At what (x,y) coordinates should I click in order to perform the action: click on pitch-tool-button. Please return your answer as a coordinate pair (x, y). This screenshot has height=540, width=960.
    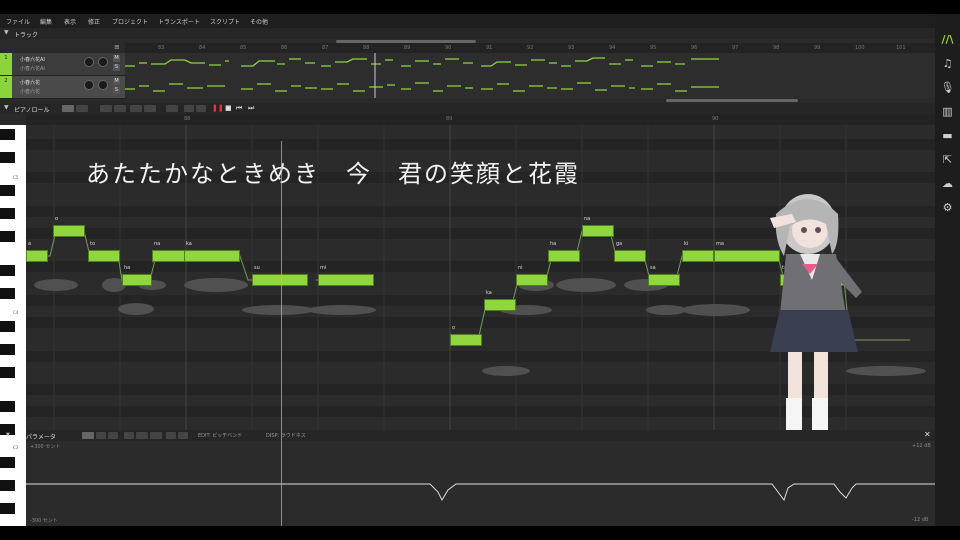
    Looking at the image, I should click on (106, 108).